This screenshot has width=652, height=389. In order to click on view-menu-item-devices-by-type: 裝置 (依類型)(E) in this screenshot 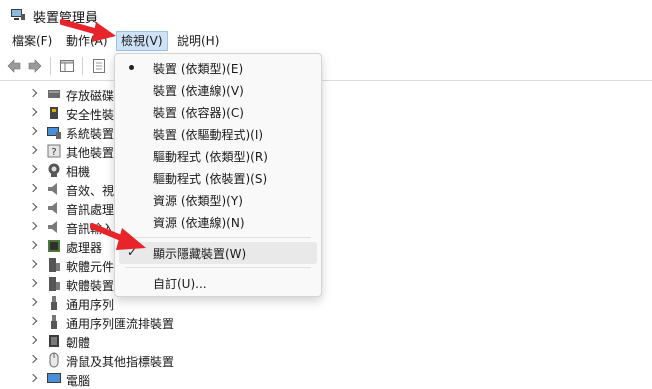, I will do `click(218, 68)`.